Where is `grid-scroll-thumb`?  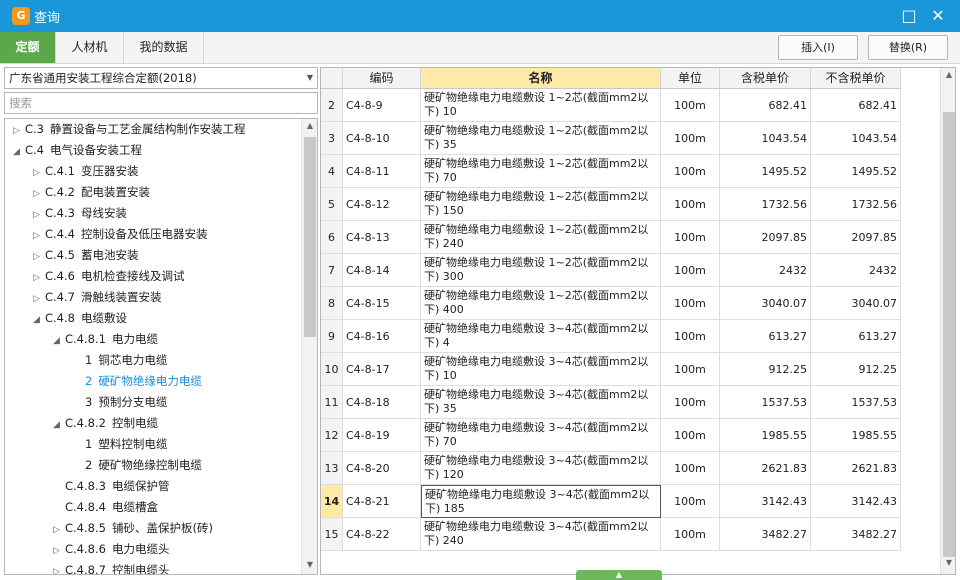
grid-scroll-thumb is located at coordinates (949, 334).